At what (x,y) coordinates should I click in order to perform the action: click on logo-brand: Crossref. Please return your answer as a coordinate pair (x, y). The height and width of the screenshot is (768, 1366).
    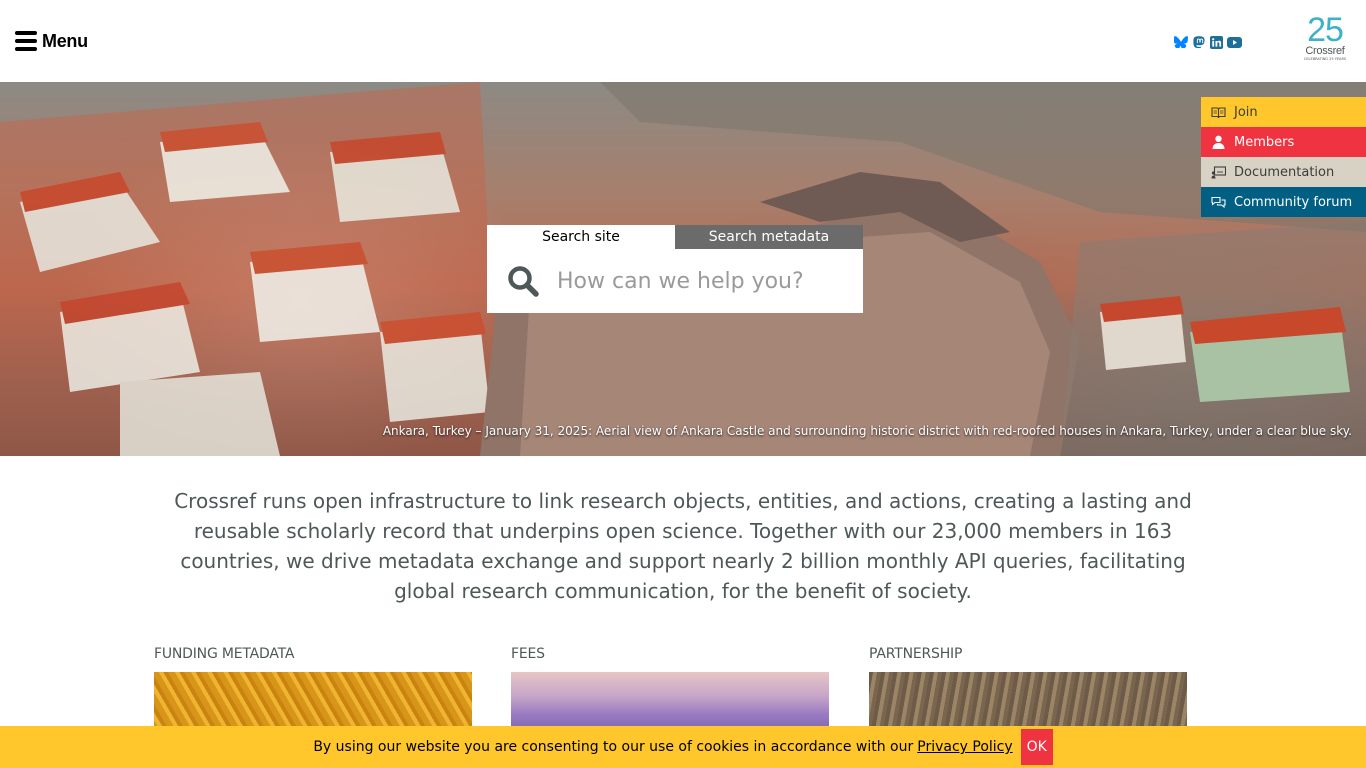
    Looking at the image, I should click on (1325, 51).